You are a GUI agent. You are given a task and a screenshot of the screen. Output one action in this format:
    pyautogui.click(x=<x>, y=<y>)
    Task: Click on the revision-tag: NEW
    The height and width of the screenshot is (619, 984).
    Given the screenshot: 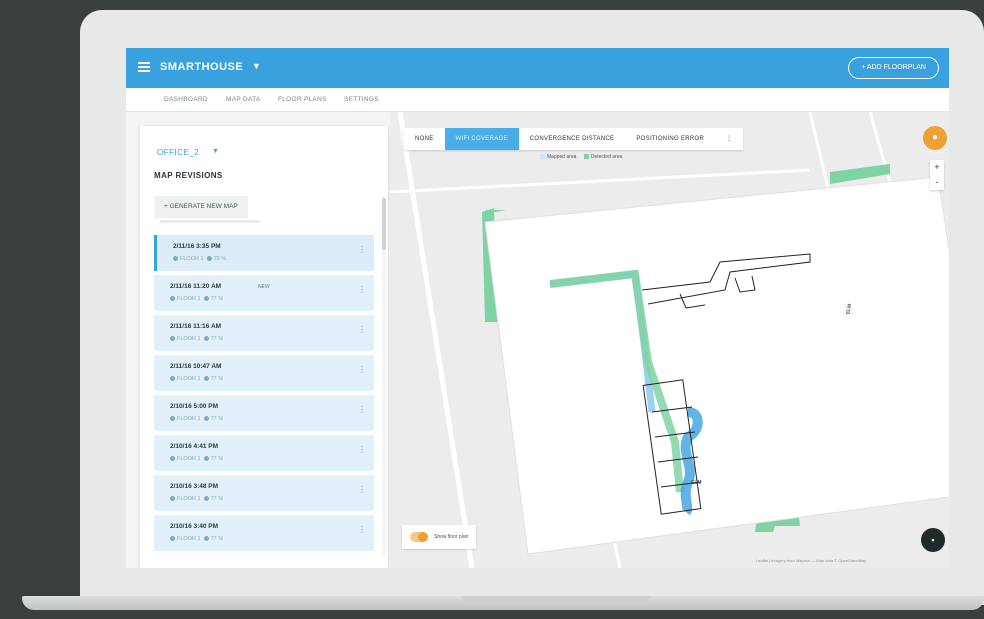 What is the action you would take?
    pyautogui.click(x=264, y=287)
    